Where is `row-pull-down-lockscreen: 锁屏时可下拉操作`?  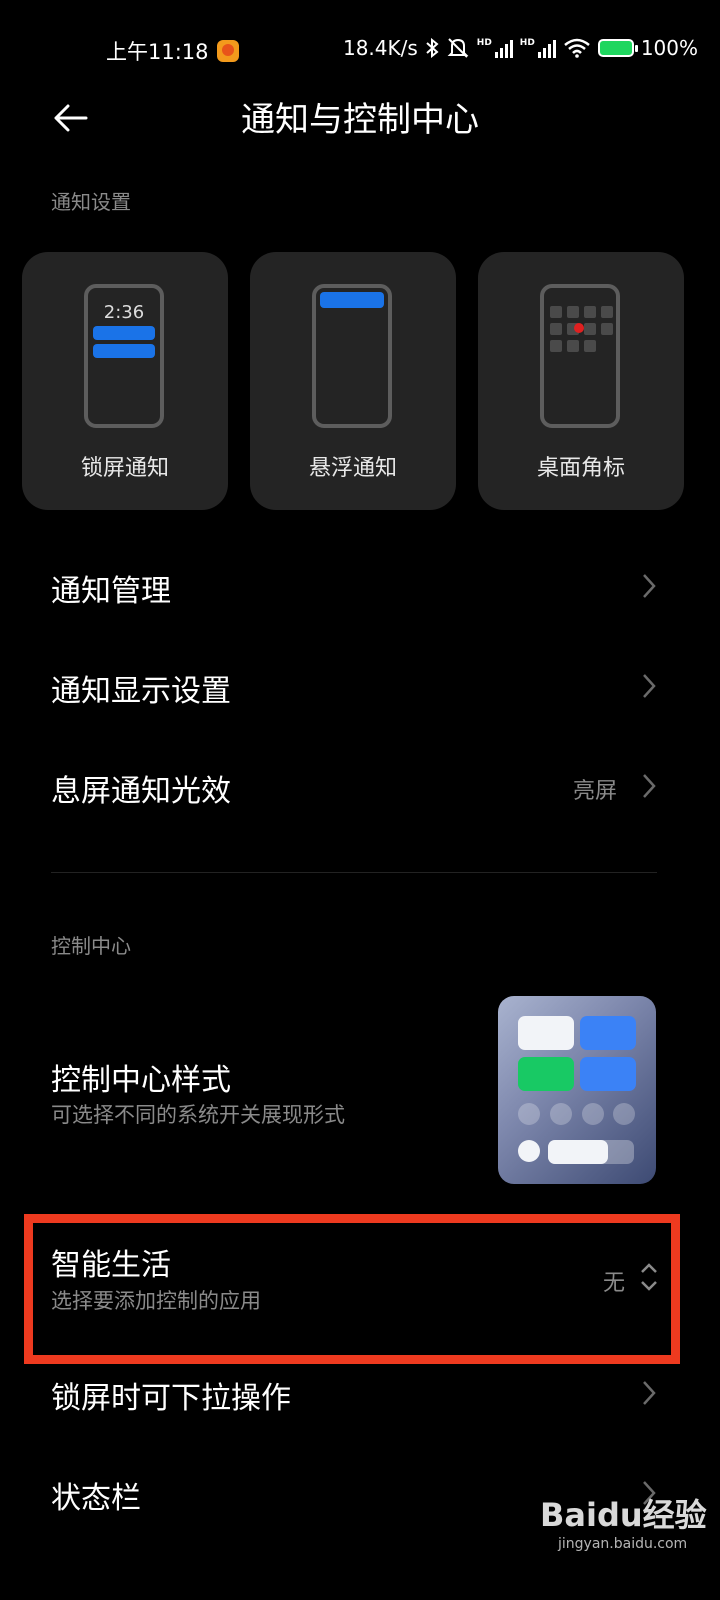 row-pull-down-lockscreen: 锁屏时可下拉操作 is located at coordinates (171, 1395).